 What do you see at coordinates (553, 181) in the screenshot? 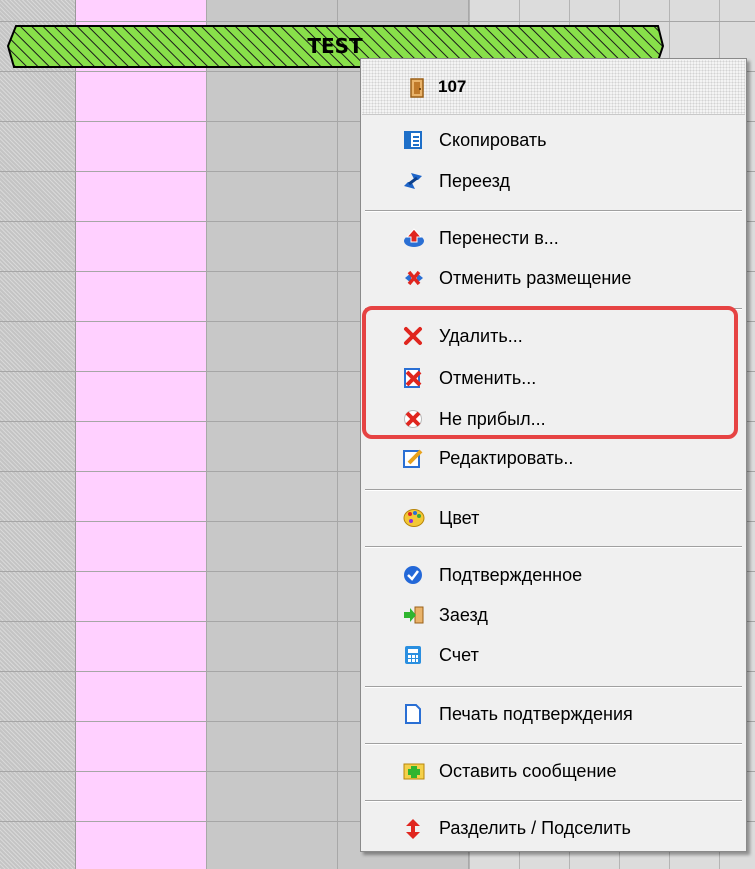
I see `menu-item-move: Переезд` at bounding box center [553, 181].